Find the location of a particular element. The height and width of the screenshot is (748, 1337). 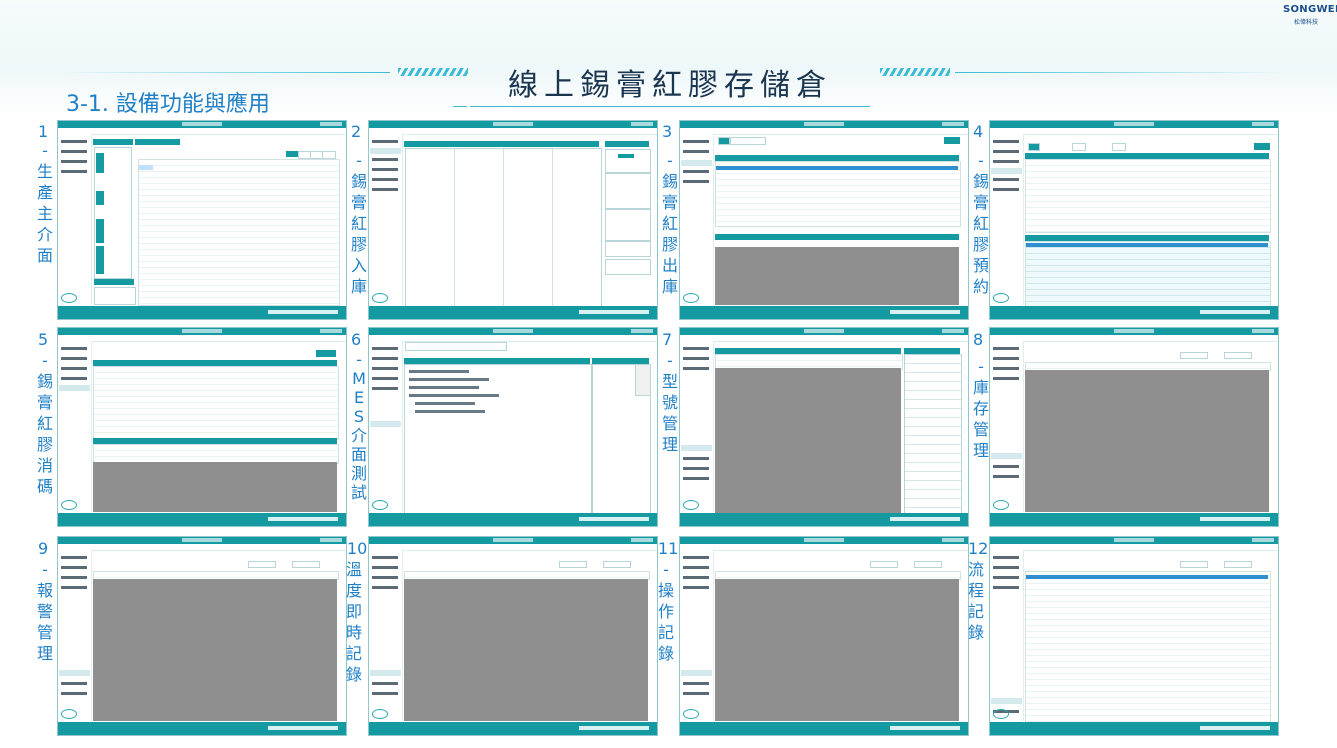

panel-1-screenshot is located at coordinates (202, 220).